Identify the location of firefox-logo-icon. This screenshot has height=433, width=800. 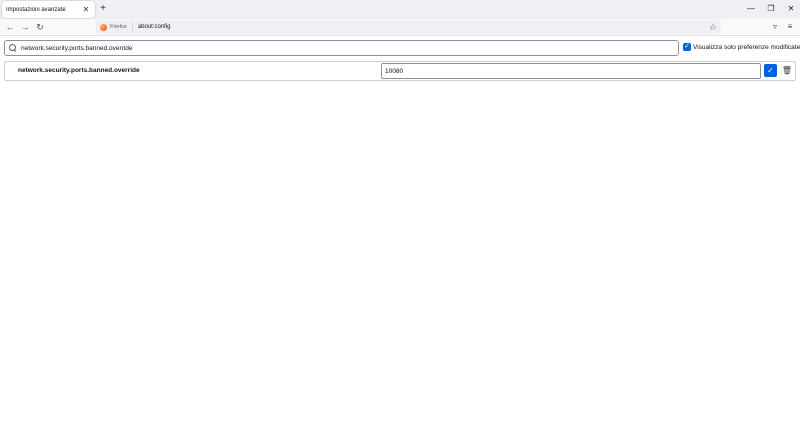
(103, 27).